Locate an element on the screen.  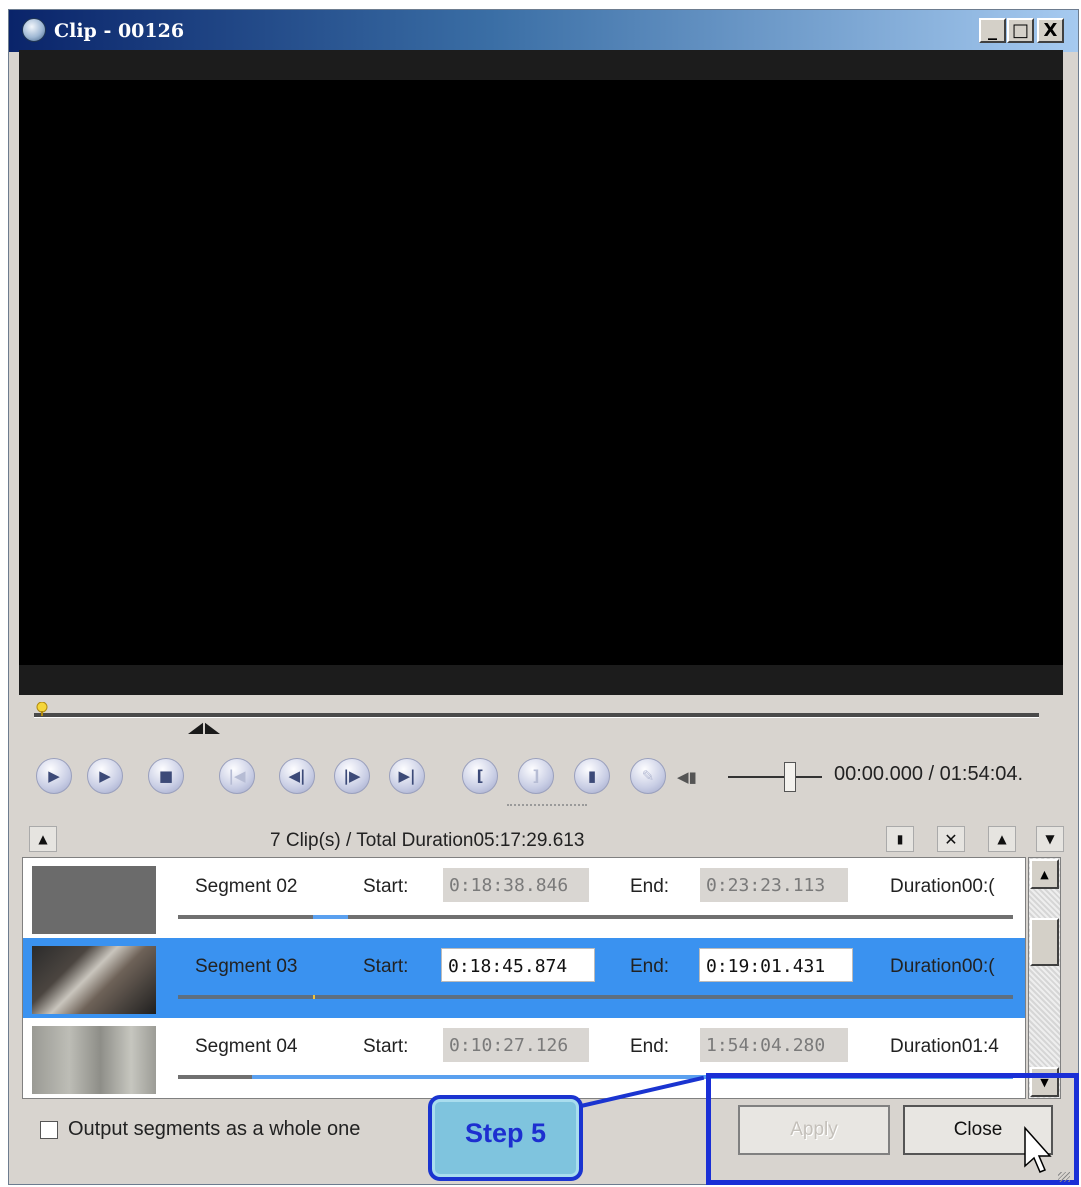
go-start-icon: |◀ is located at coordinates (237, 776).